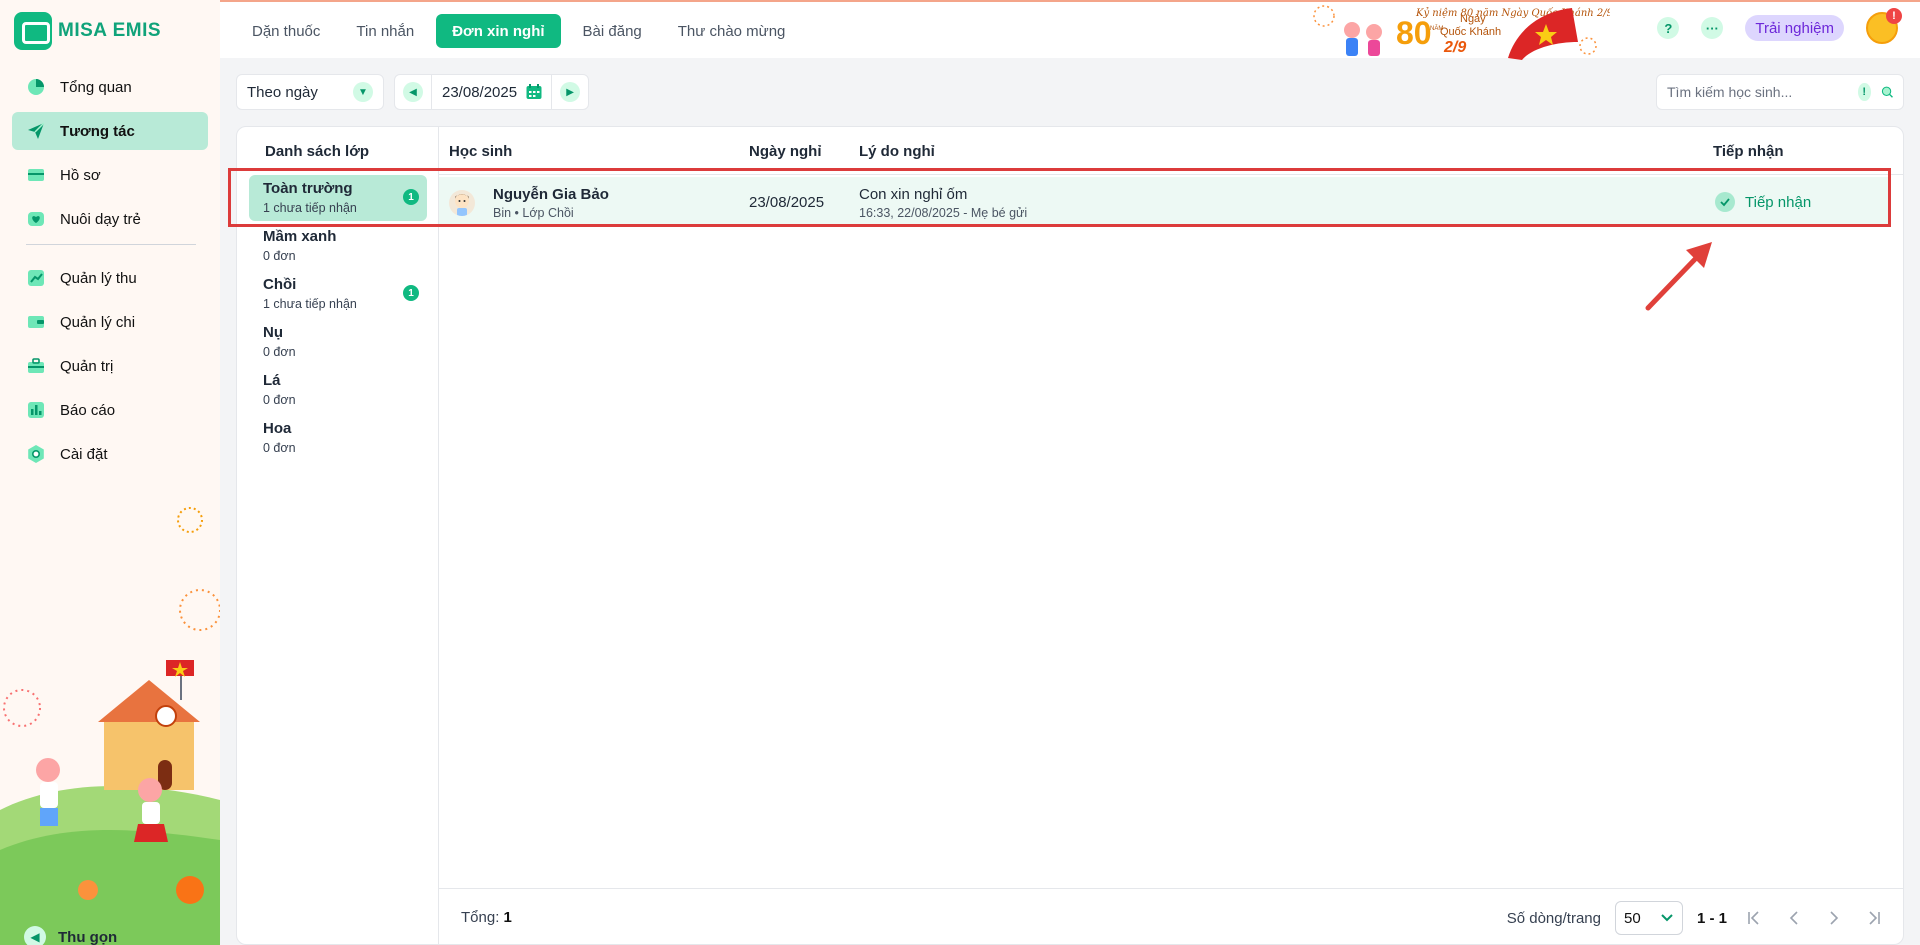 The image size is (1920, 945). I want to click on banner-kyniem: Kỷ niệm 80 năm Ngày Quốc Khánh 2/9, so click(1512, 13).